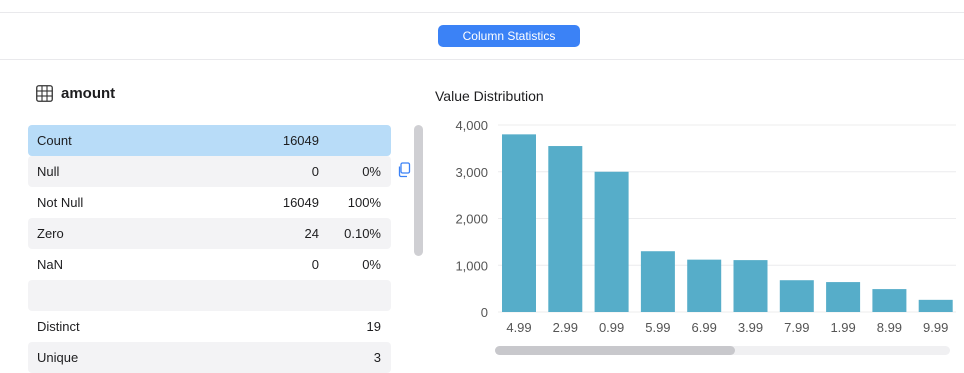 The height and width of the screenshot is (373, 964). I want to click on column-name: amount, so click(88, 93).